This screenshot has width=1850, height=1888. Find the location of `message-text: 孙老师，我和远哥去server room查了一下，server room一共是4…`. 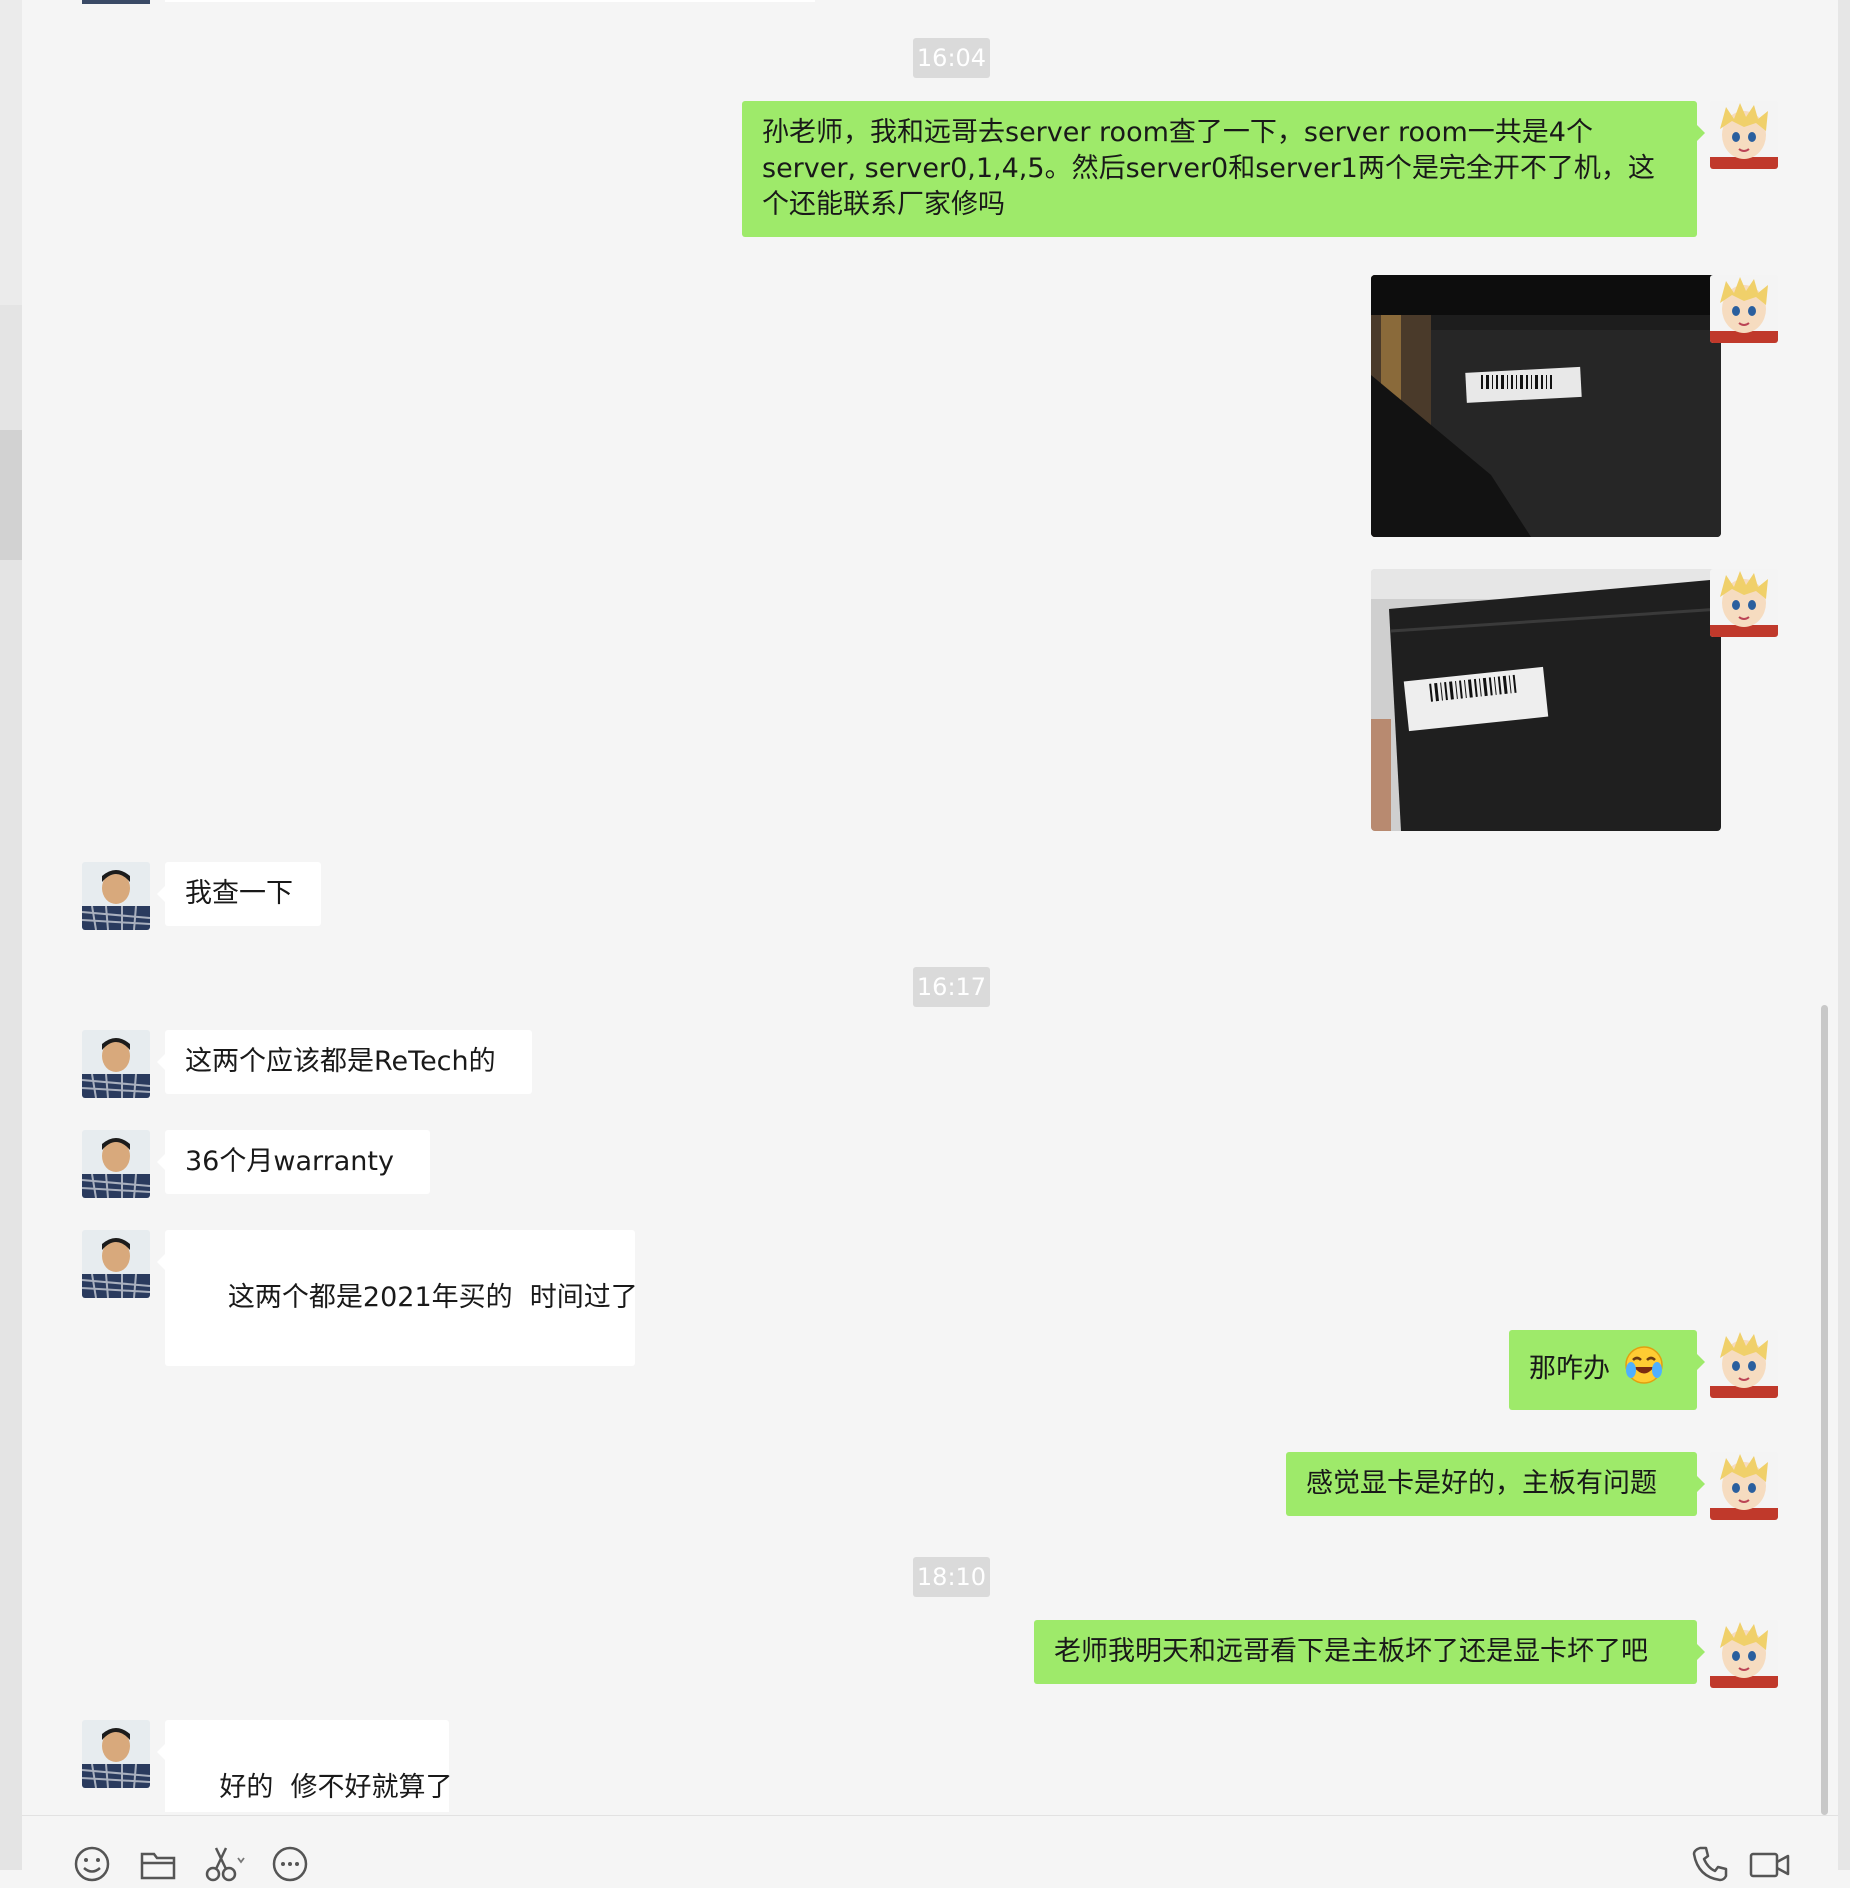

message-text: 孙老师，我和远哥去server room查了一下，server room一共是4… is located at coordinates (1208, 168).